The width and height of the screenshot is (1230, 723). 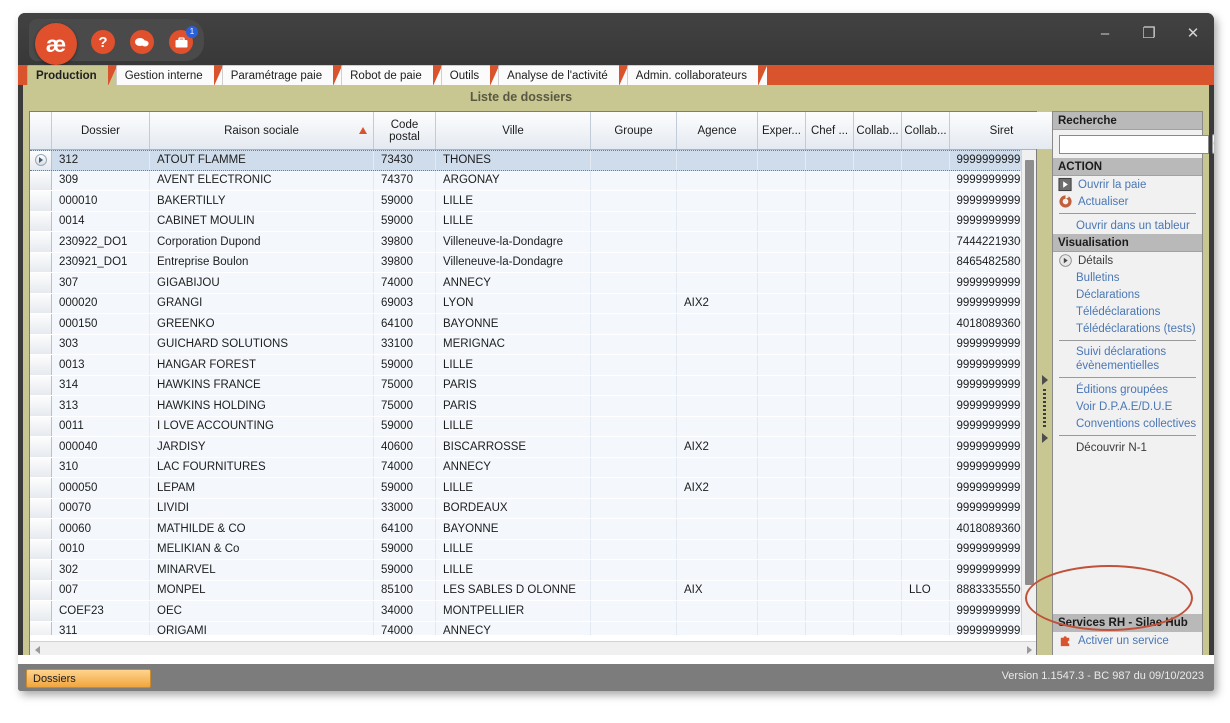 What do you see at coordinates (66, 76) in the screenshot?
I see `tab-label: Production` at bounding box center [66, 76].